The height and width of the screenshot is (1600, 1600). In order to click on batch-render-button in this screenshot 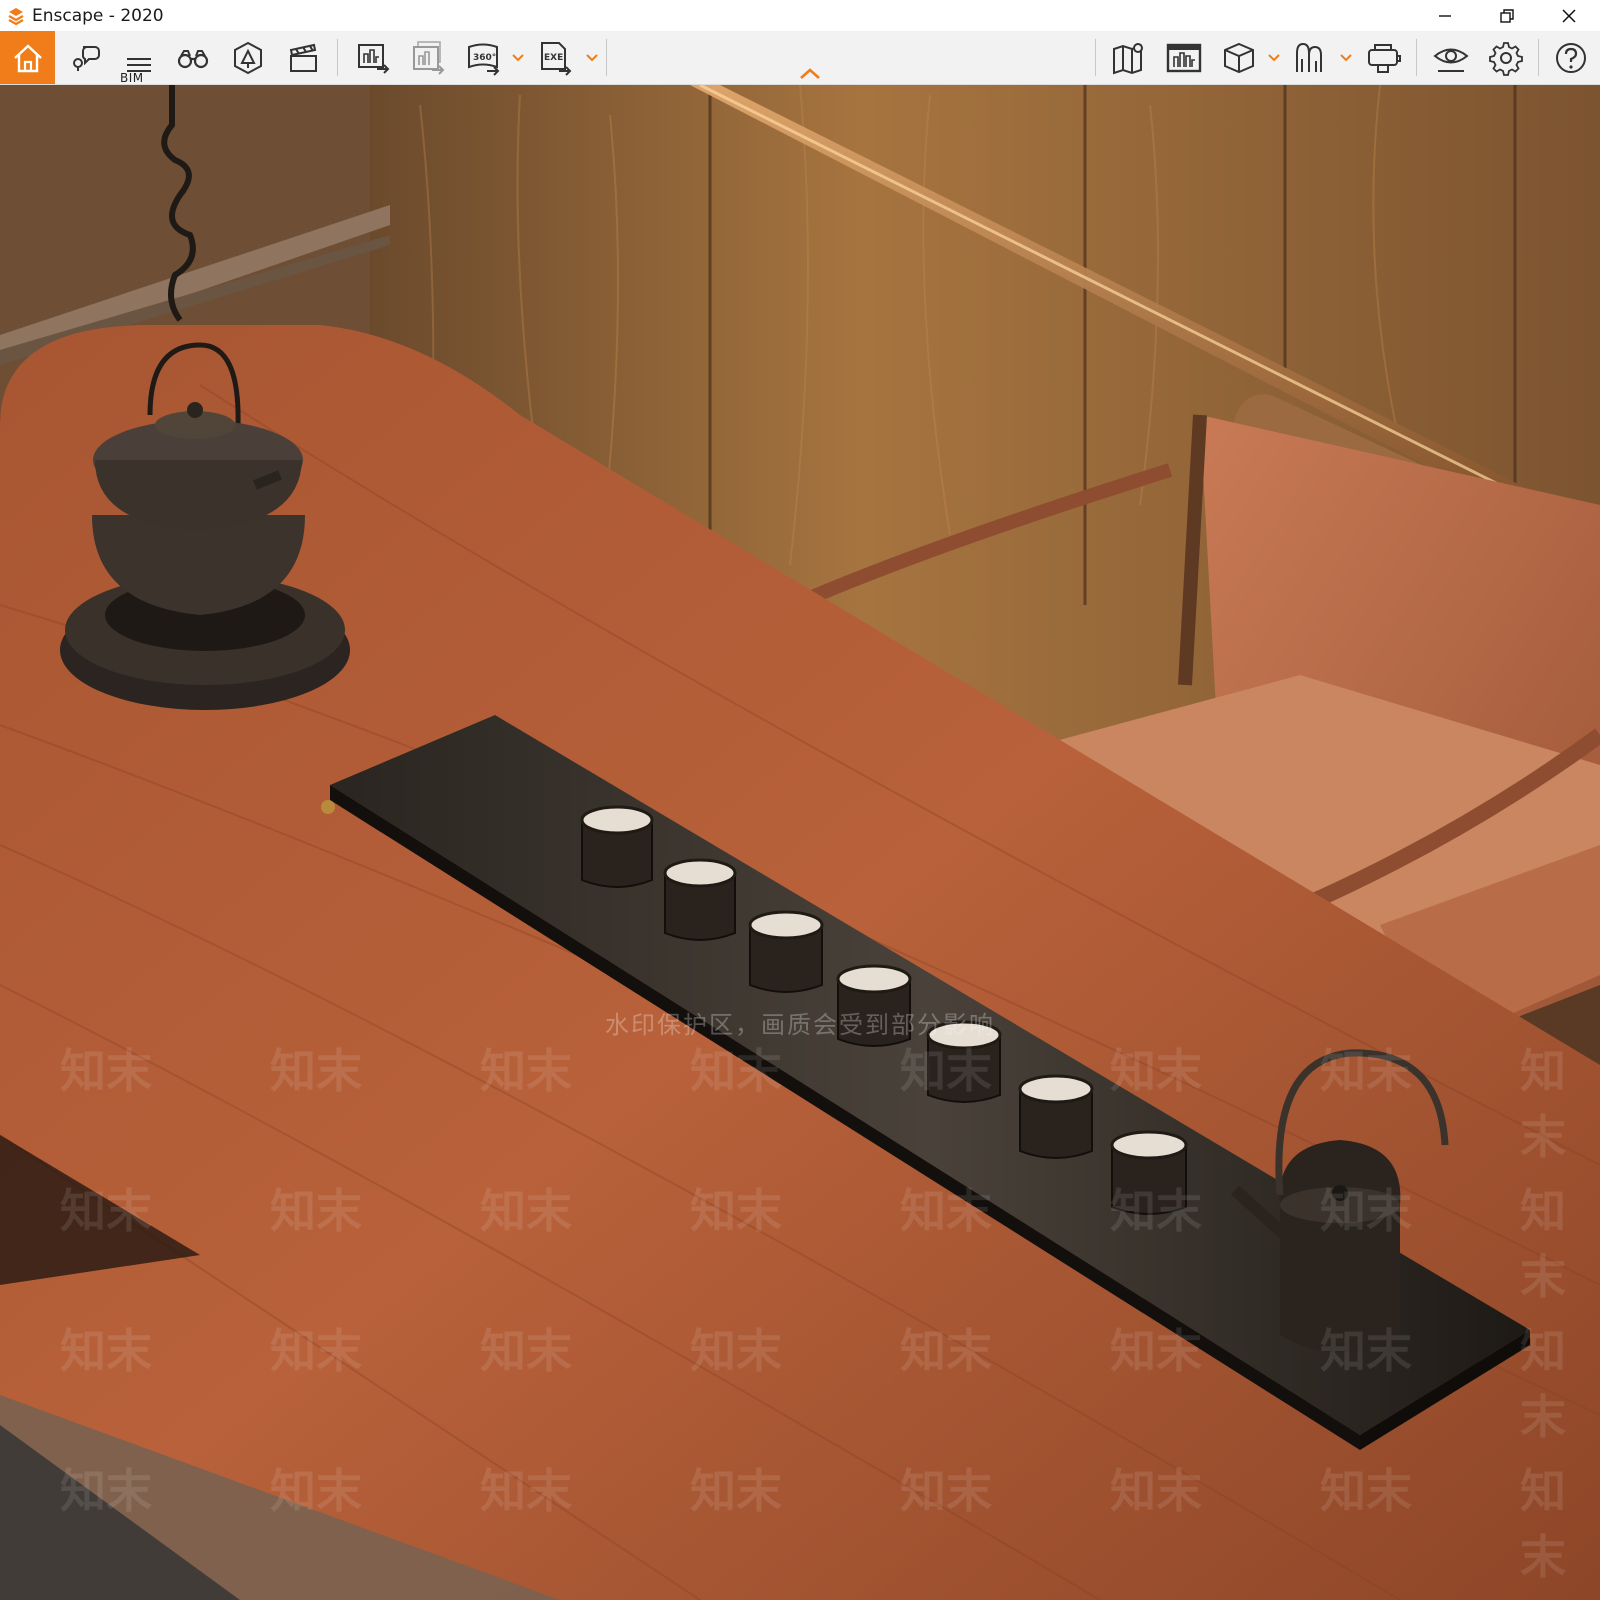, I will do `click(429, 57)`.